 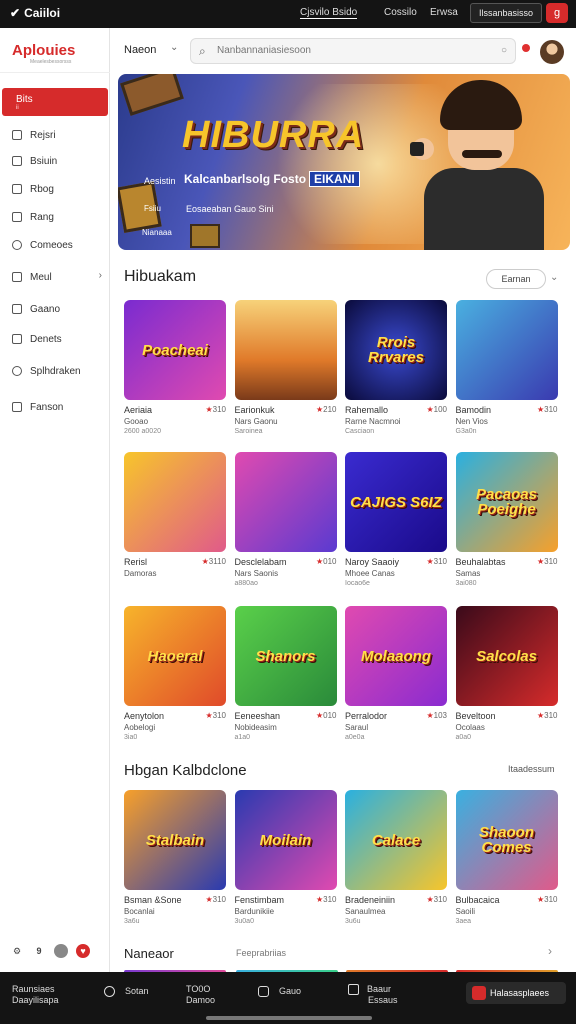 What do you see at coordinates (160, 181) in the screenshot?
I see `hero-sub-label: Aesistin` at bounding box center [160, 181].